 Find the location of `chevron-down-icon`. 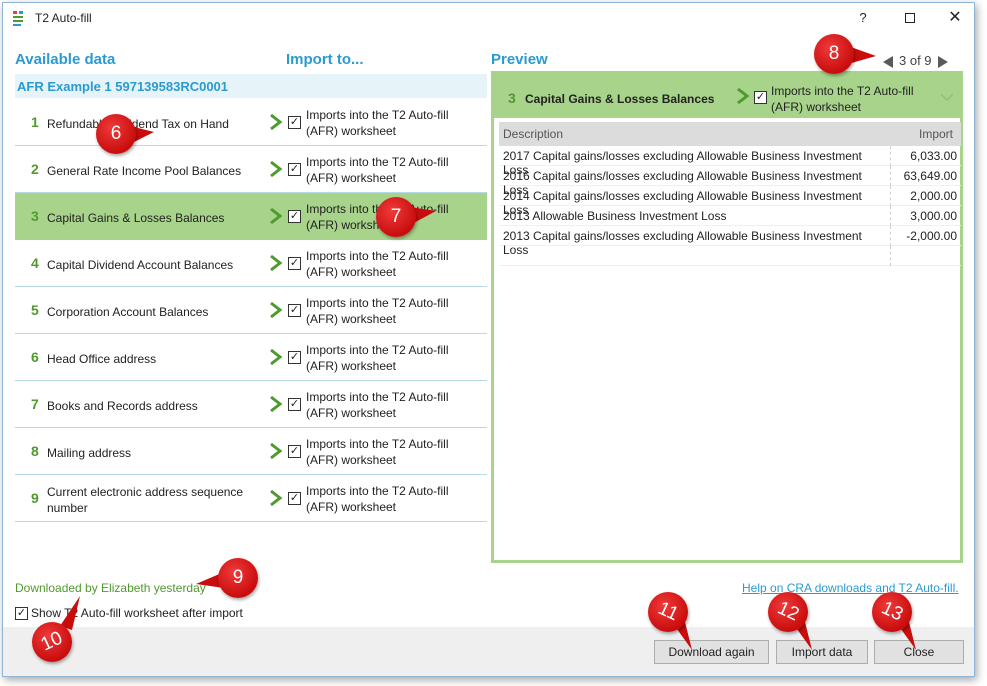

chevron-down-icon is located at coordinates (947, 97).